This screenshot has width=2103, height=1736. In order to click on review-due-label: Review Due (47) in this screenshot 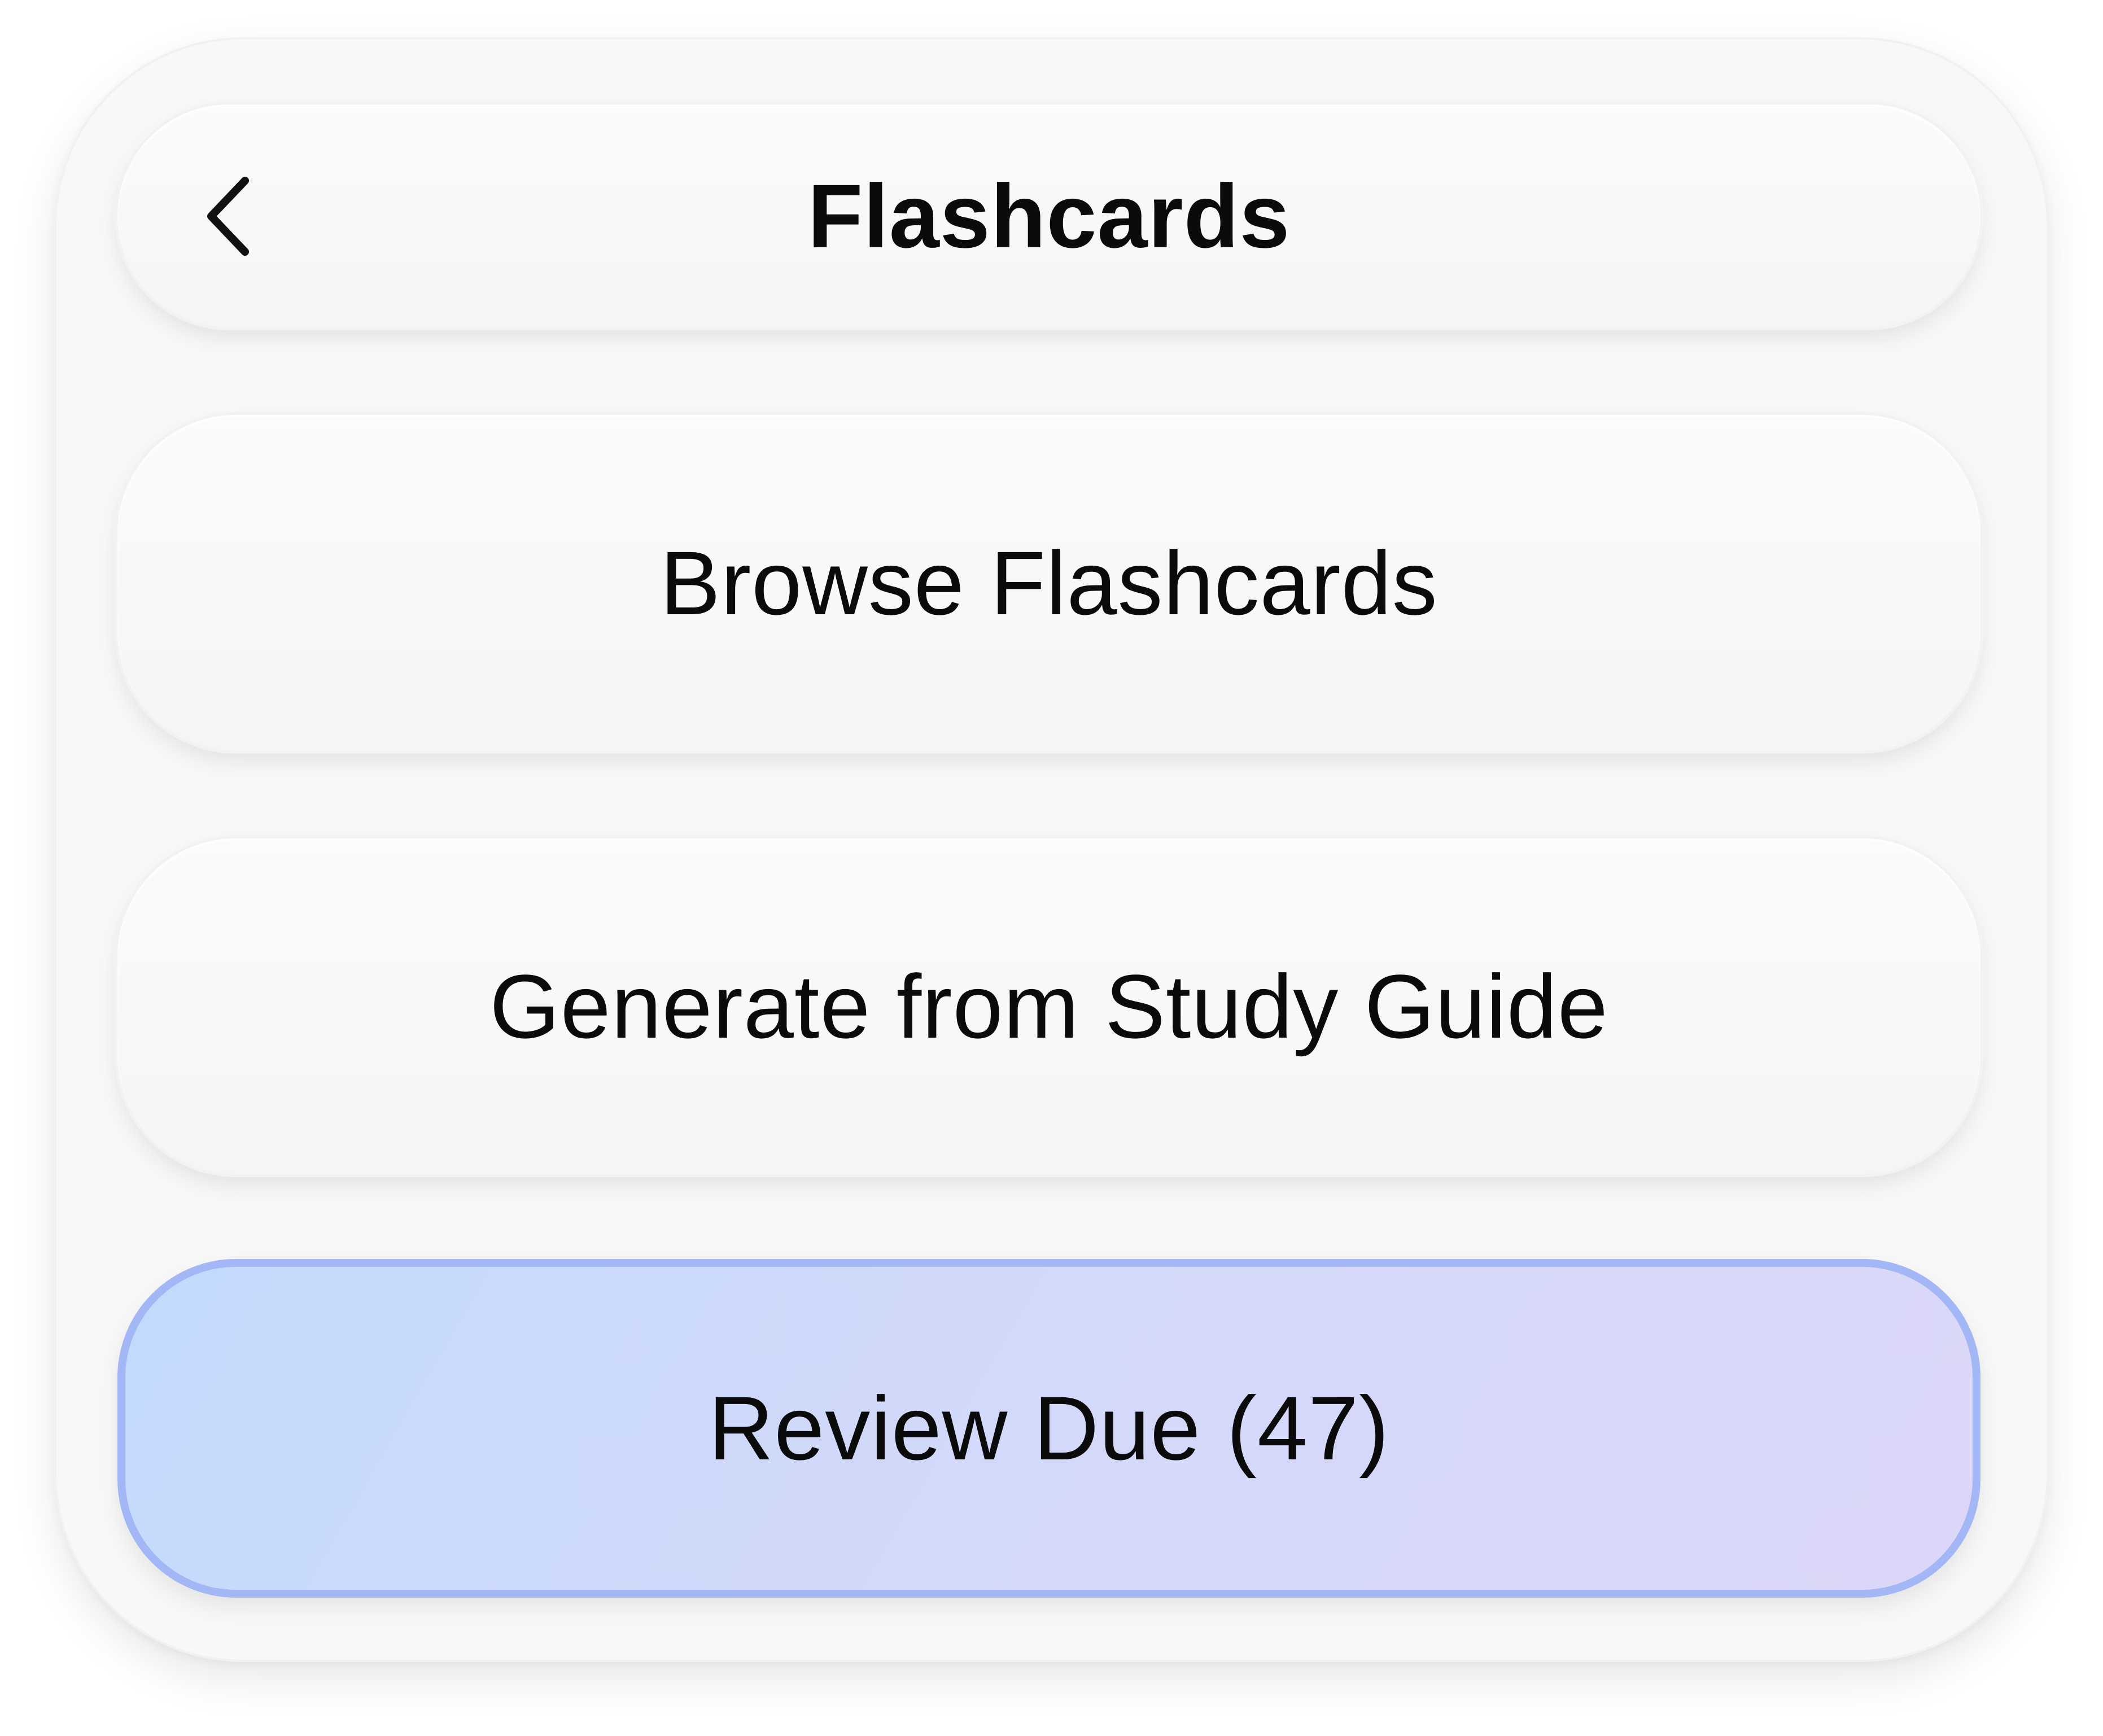, I will do `click(1049, 1429)`.